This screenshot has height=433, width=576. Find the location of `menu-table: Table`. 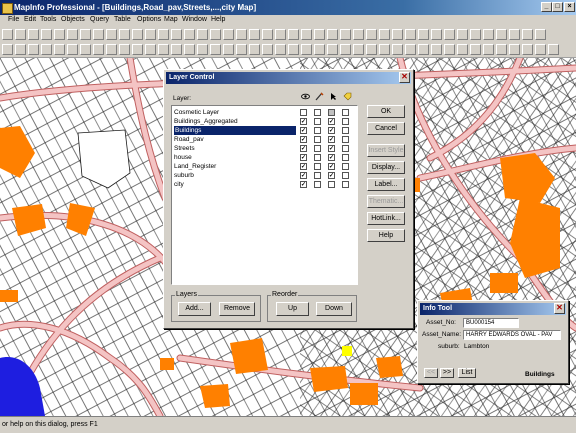

menu-table: Table is located at coordinates (122, 19).